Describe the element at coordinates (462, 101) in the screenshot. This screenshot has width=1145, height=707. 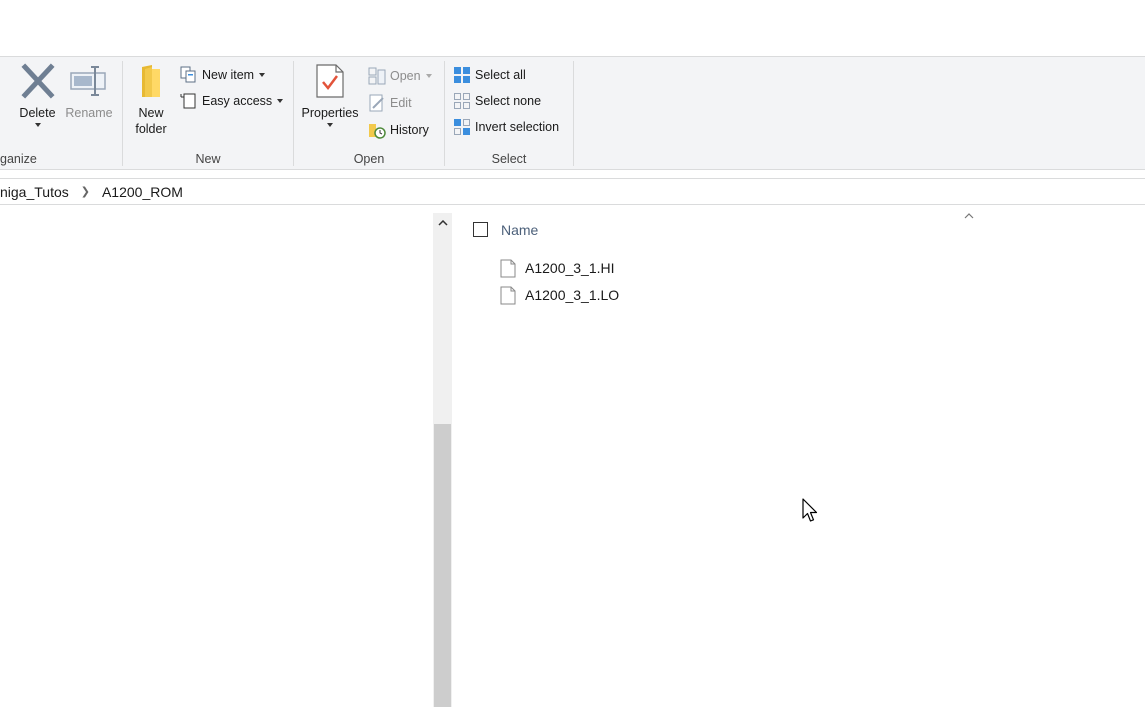
I see `select-none-icon` at that location.